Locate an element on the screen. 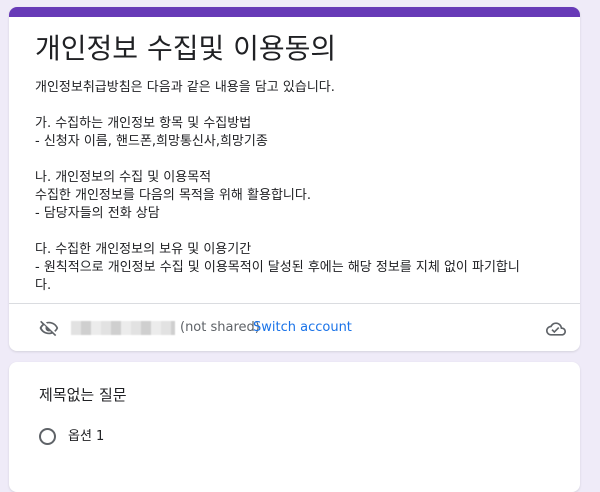  option-label: 옵션 1 is located at coordinates (86, 436).